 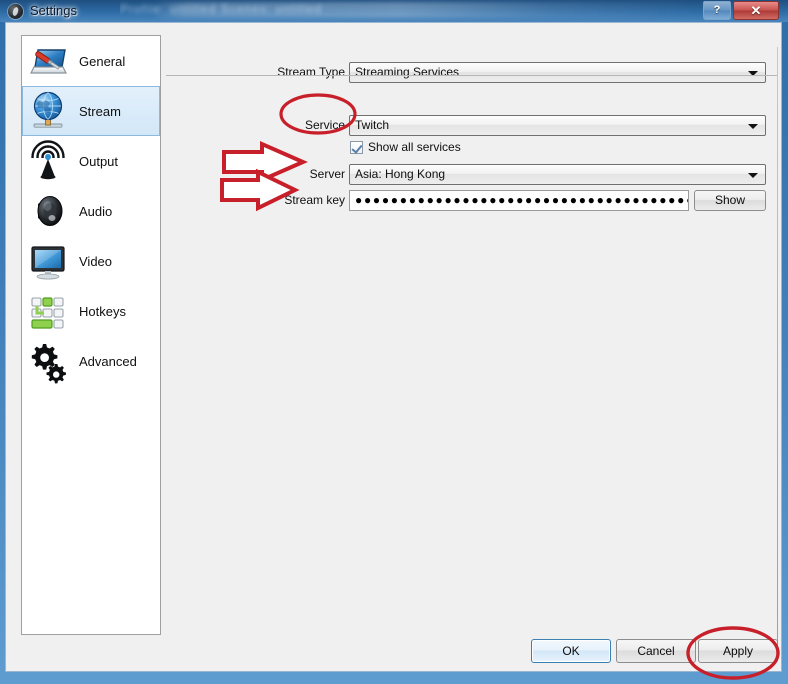 What do you see at coordinates (372, 125) in the screenshot?
I see `service-value: Twitch` at bounding box center [372, 125].